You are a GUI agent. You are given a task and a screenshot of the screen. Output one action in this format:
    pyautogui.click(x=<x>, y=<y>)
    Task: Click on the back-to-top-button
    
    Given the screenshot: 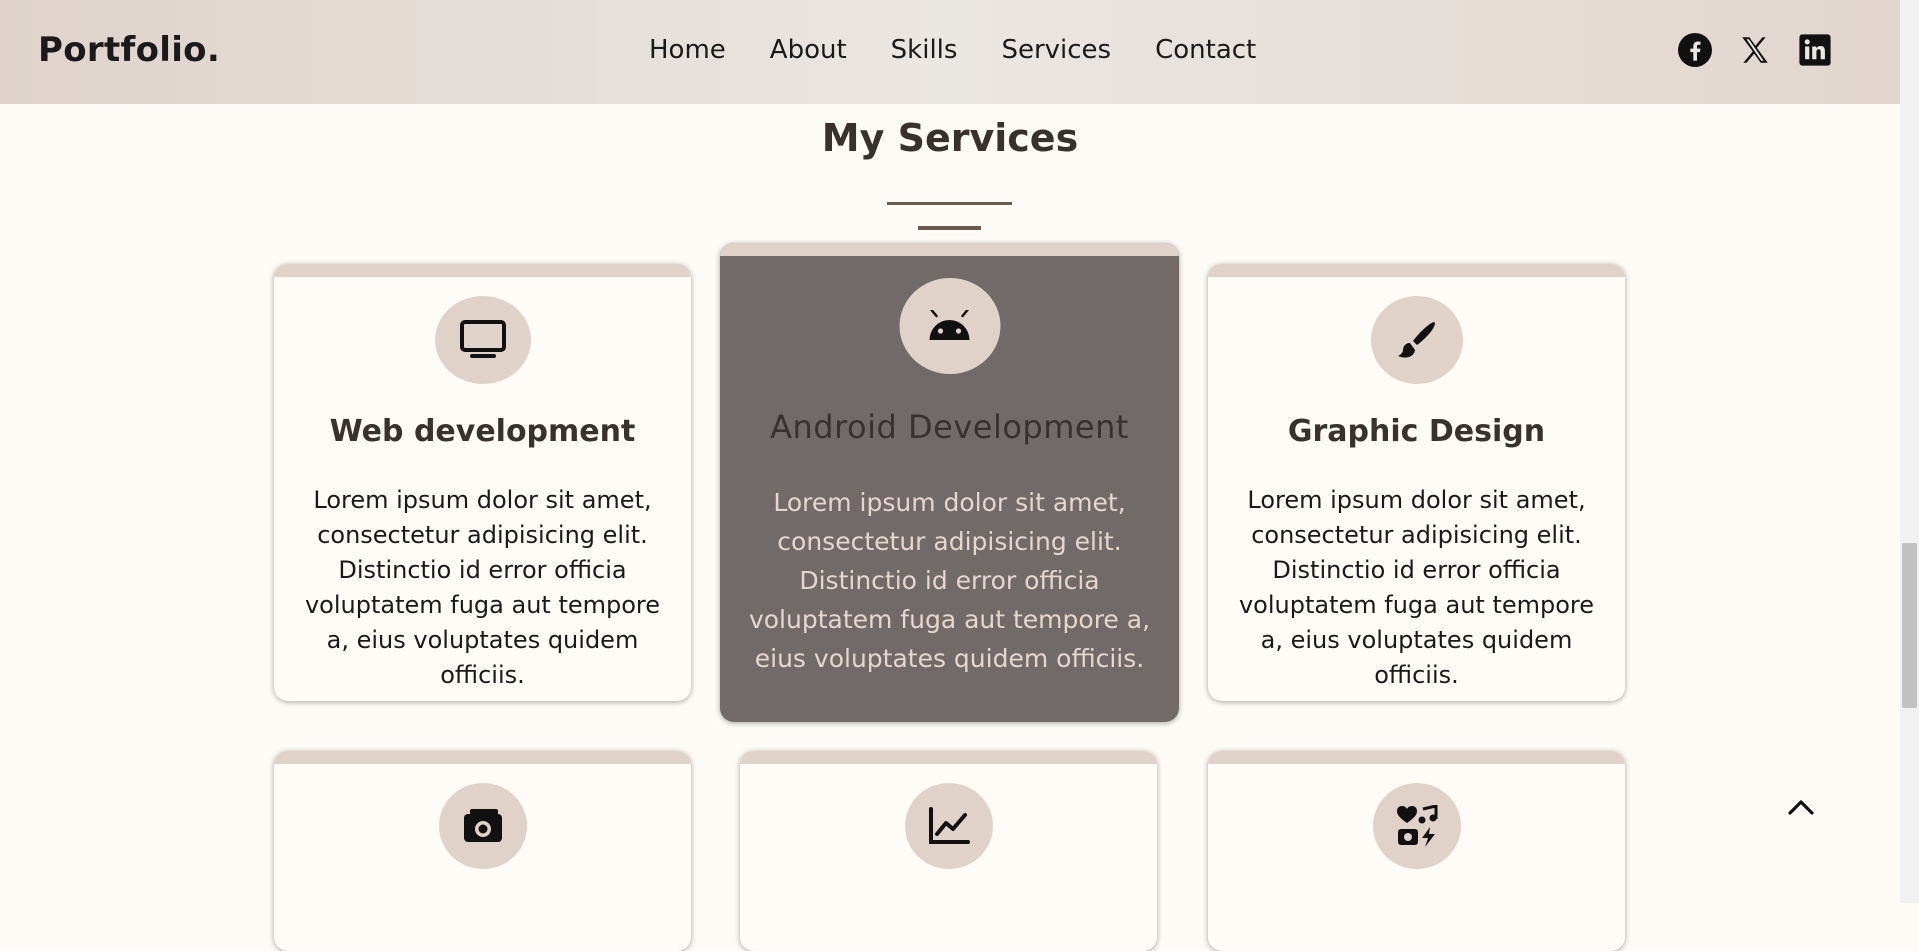 What is the action you would take?
    pyautogui.click(x=1801, y=807)
    